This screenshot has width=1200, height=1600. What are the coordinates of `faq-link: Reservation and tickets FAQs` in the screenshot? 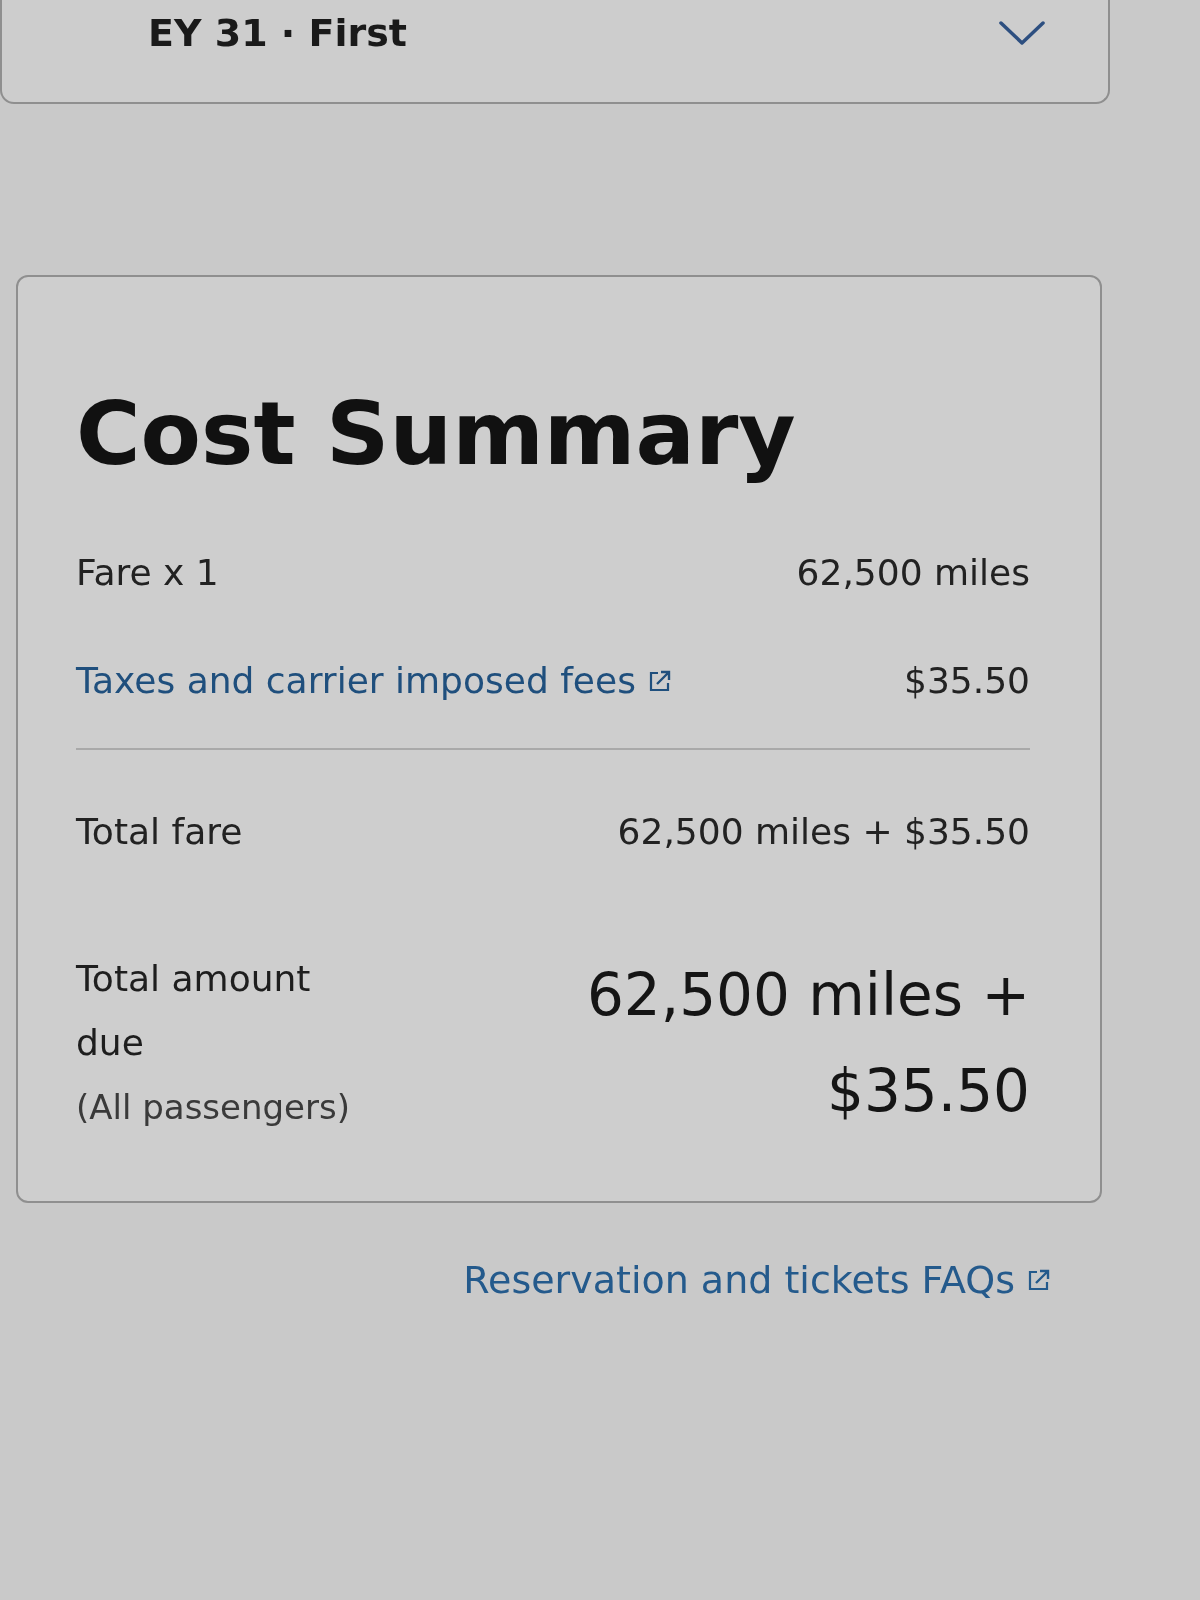 It's located at (757, 1280).